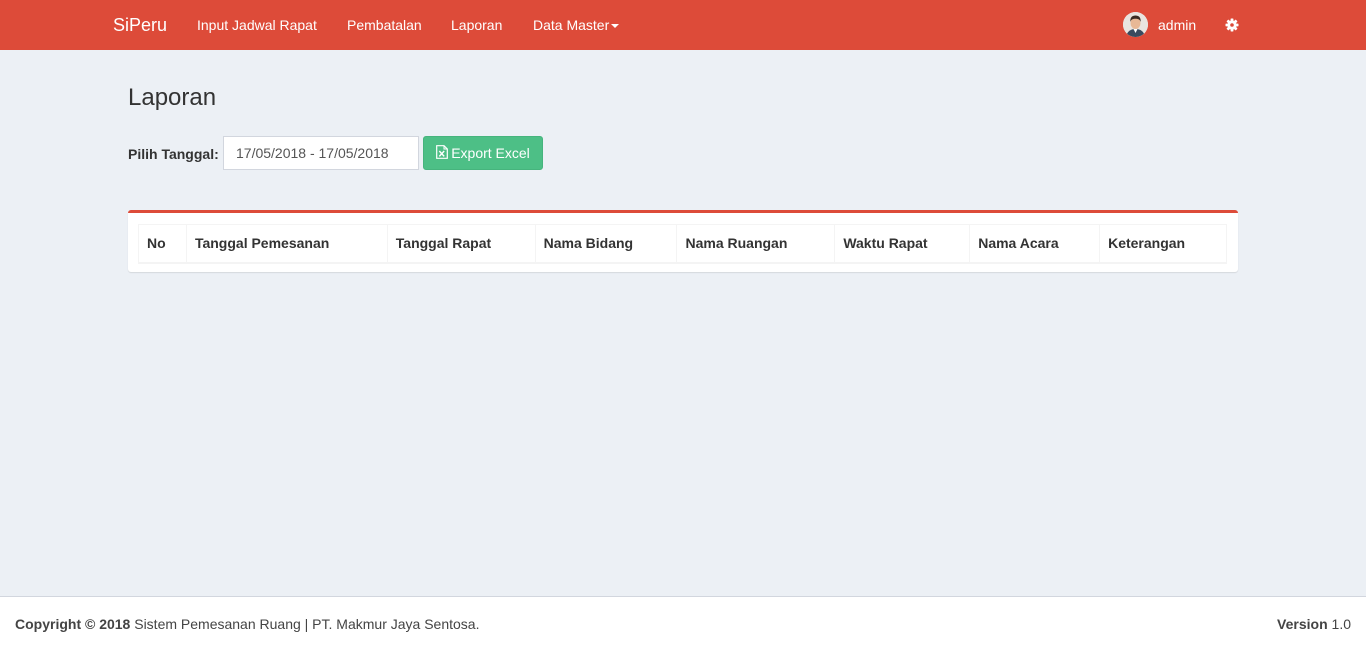 Image resolution: width=1366 pixels, height=647 pixels. What do you see at coordinates (1035, 244) in the screenshot?
I see `column-header: Nama Acara` at bounding box center [1035, 244].